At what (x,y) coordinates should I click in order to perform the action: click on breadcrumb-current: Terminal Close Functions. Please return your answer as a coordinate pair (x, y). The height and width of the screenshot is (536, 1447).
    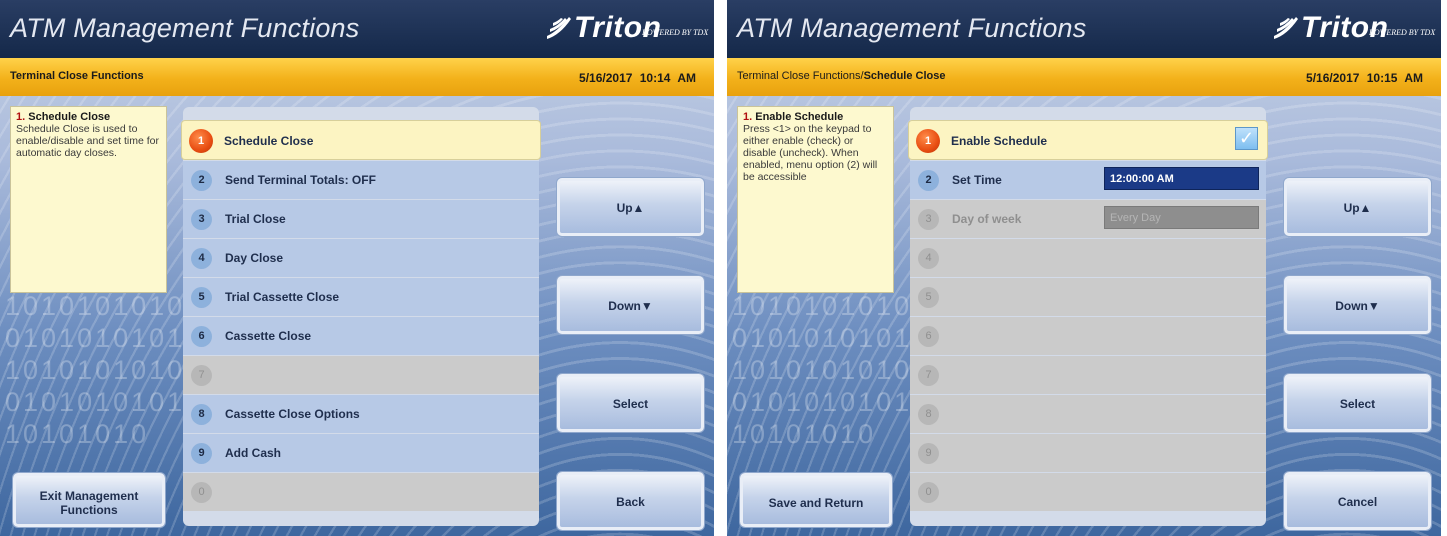
    Looking at the image, I should click on (77, 76).